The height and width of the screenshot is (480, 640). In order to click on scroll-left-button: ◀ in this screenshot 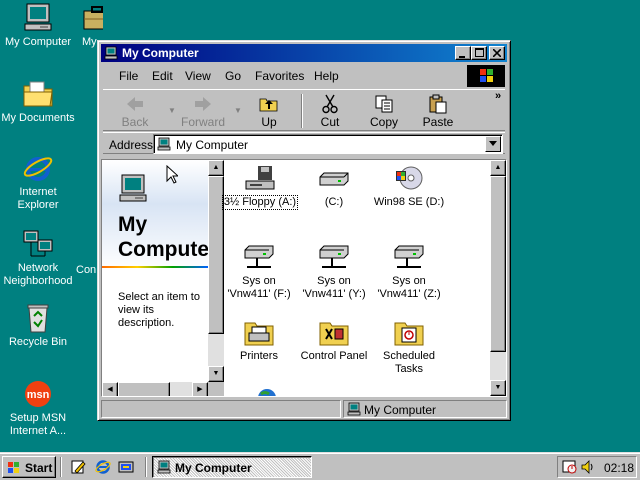, I will do `click(110, 389)`.